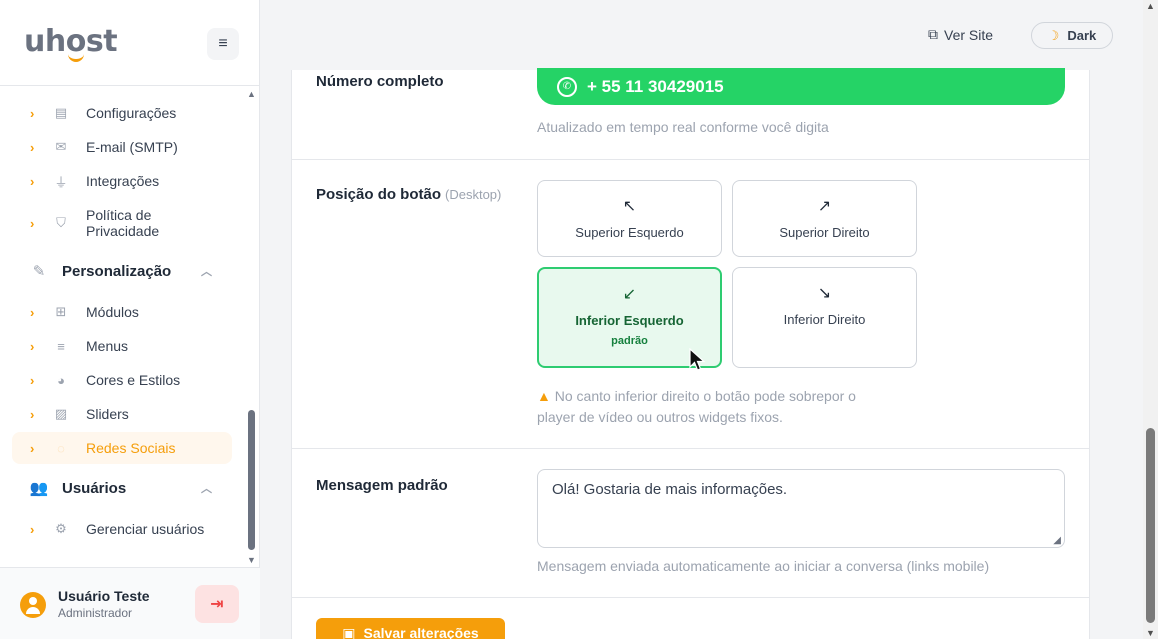 This screenshot has width=1158, height=639. What do you see at coordinates (801, 86) in the screenshot?
I see `whatsapp-number-preview: ✆ + 55 11 30429015` at bounding box center [801, 86].